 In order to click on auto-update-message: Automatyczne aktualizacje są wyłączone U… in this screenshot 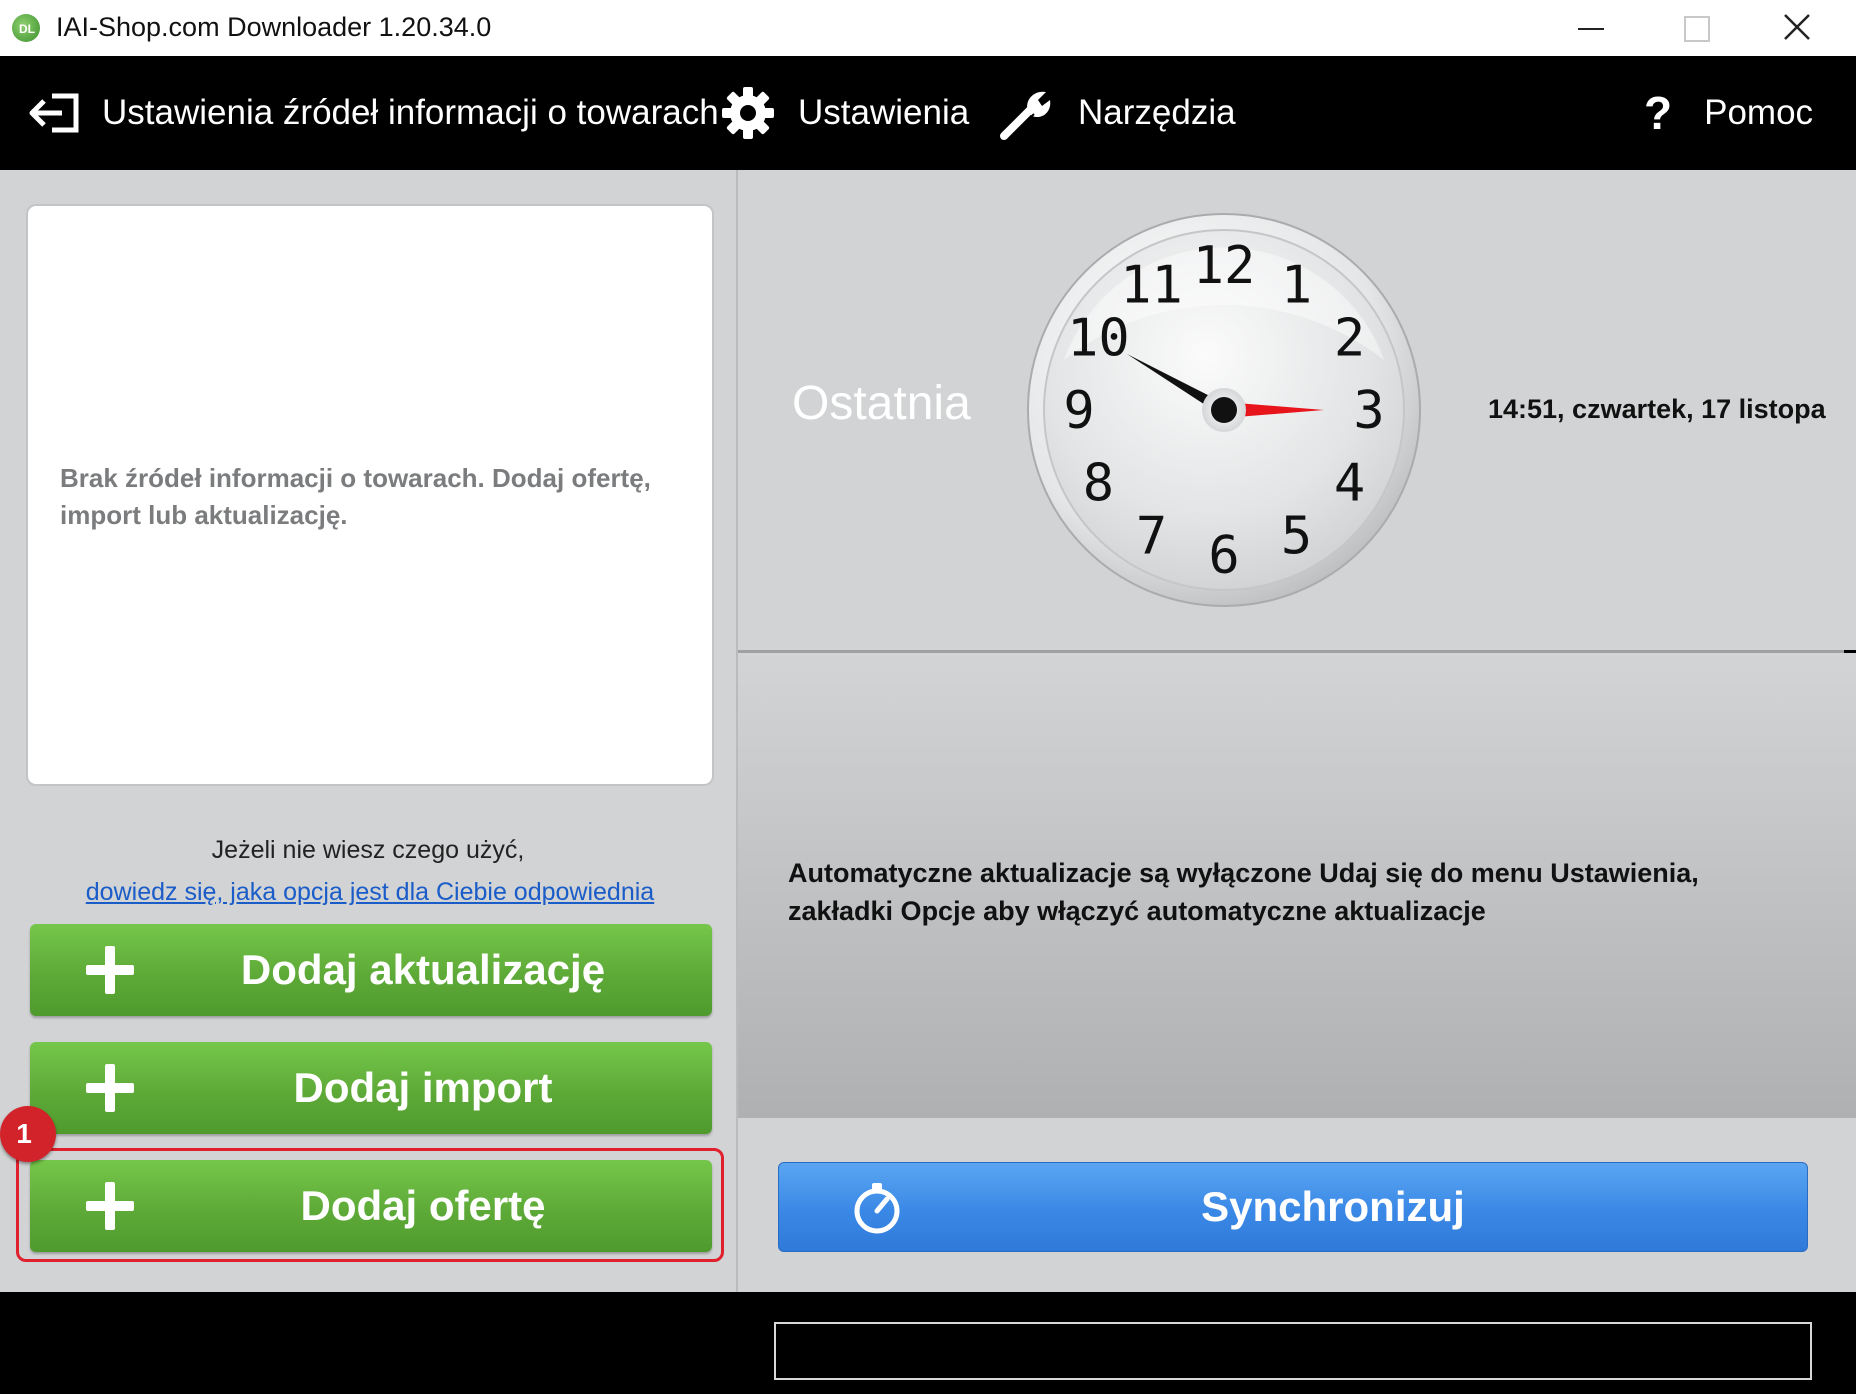, I will do `click(1243, 892)`.